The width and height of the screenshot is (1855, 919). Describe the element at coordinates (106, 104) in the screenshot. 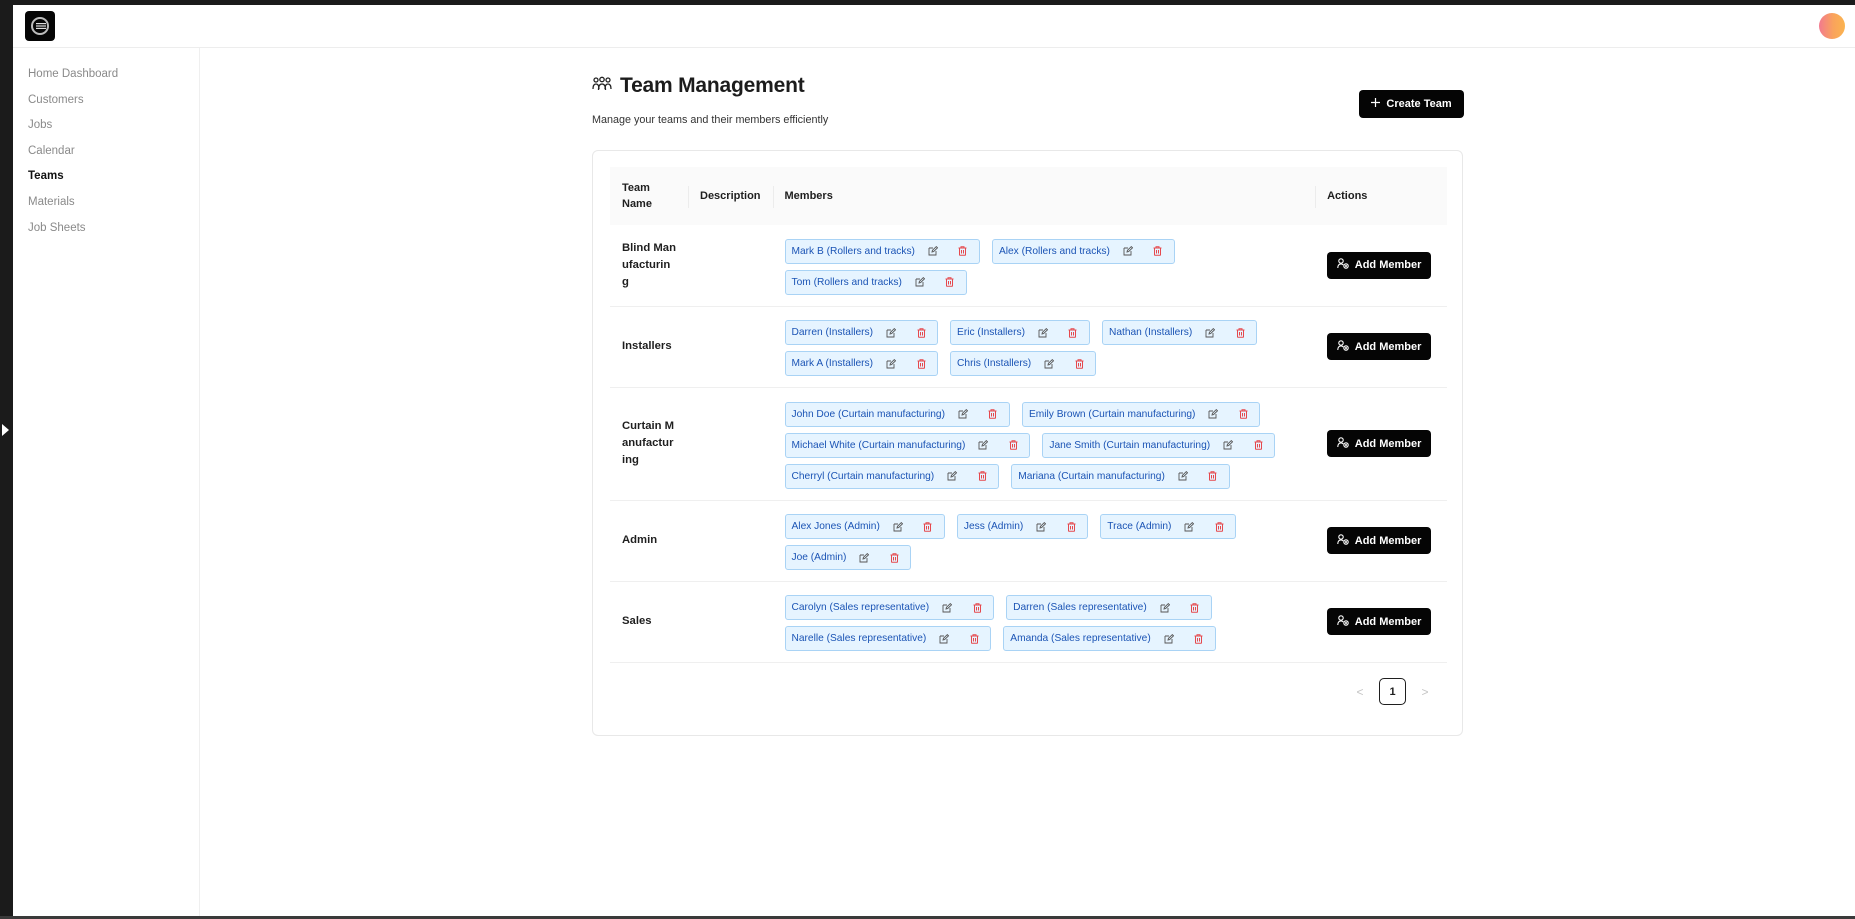

I see `sidebar-item-customers: Customers` at that location.